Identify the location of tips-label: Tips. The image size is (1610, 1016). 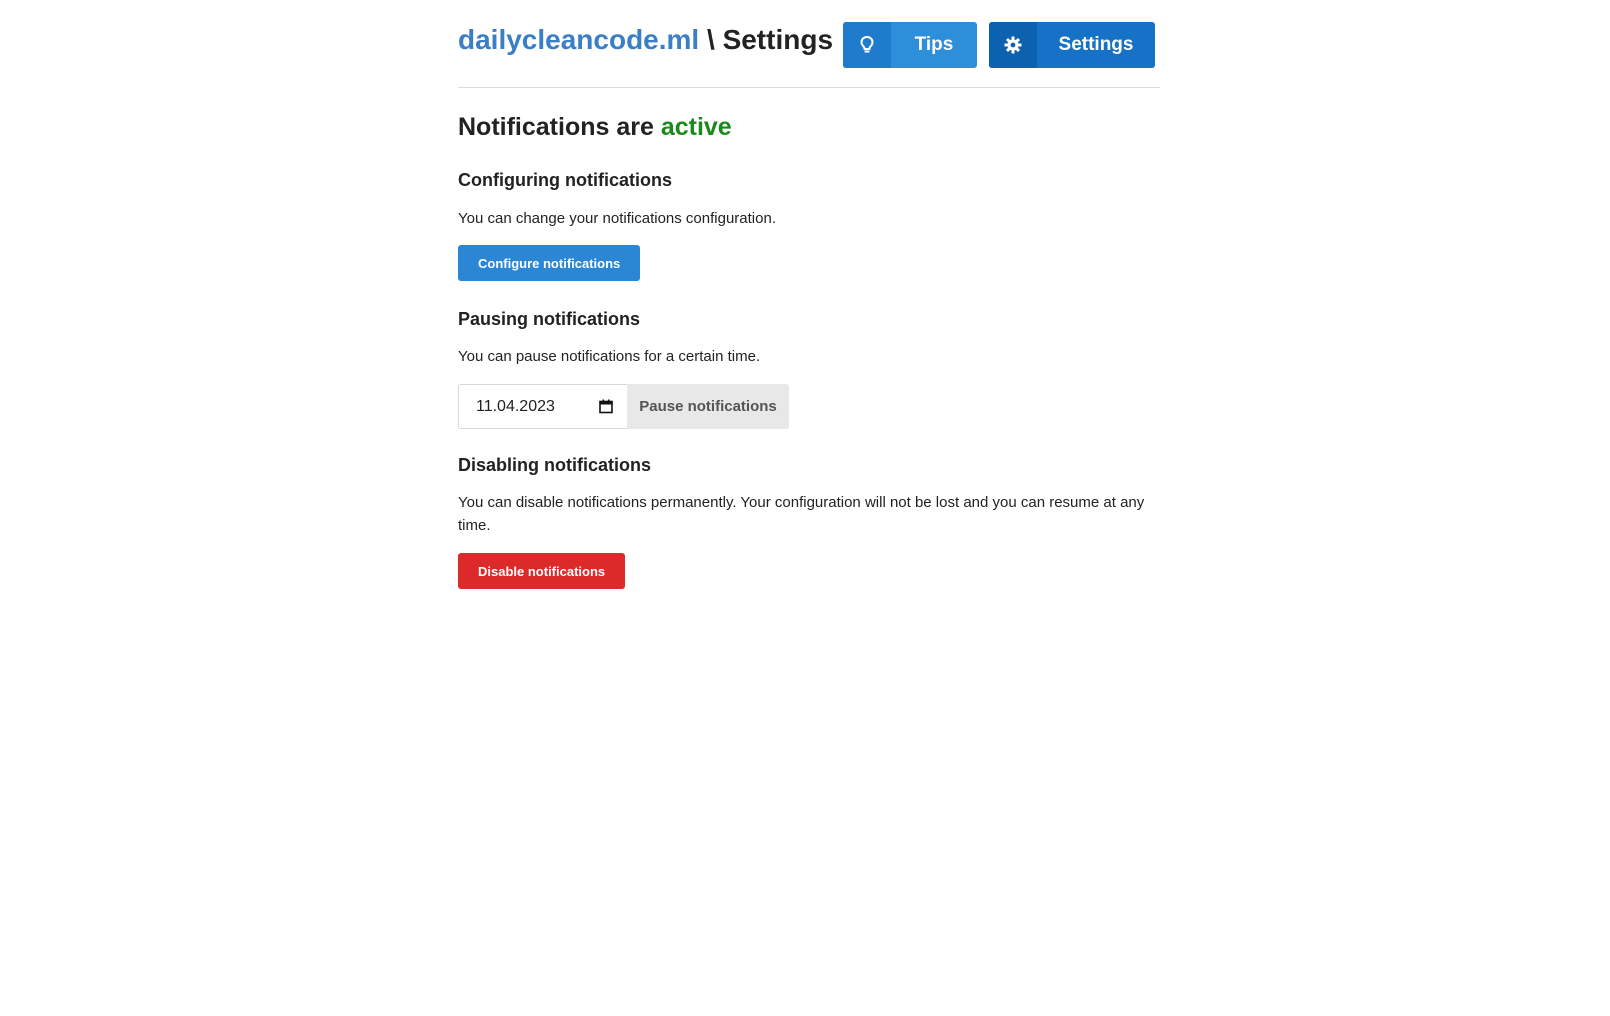
(934, 44).